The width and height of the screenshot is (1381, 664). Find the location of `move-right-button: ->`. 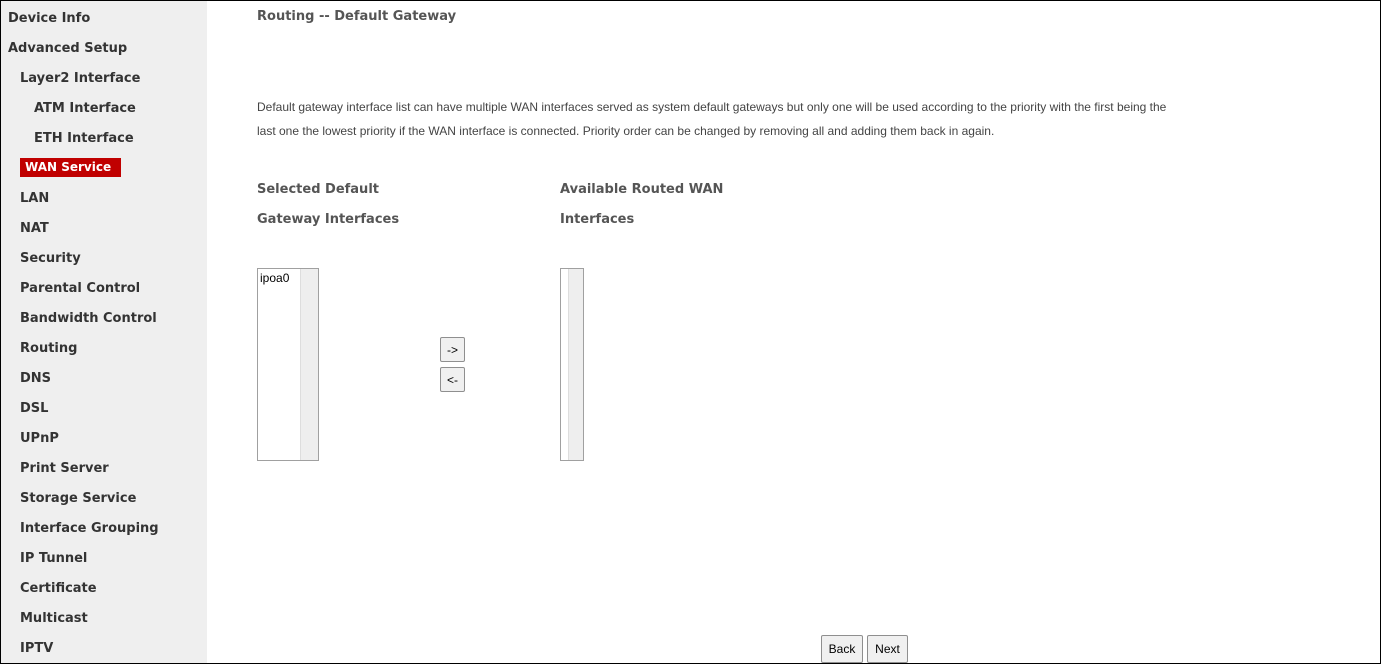

move-right-button: -> is located at coordinates (452, 349).